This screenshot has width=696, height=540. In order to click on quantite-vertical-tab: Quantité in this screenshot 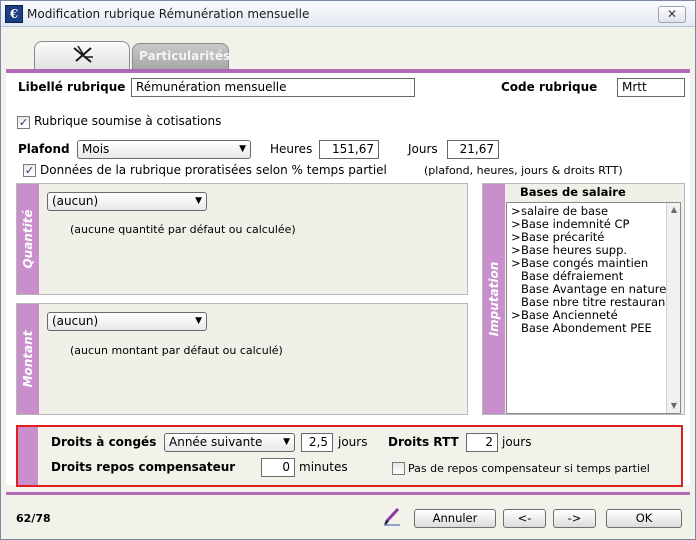, I will do `click(28, 239)`.